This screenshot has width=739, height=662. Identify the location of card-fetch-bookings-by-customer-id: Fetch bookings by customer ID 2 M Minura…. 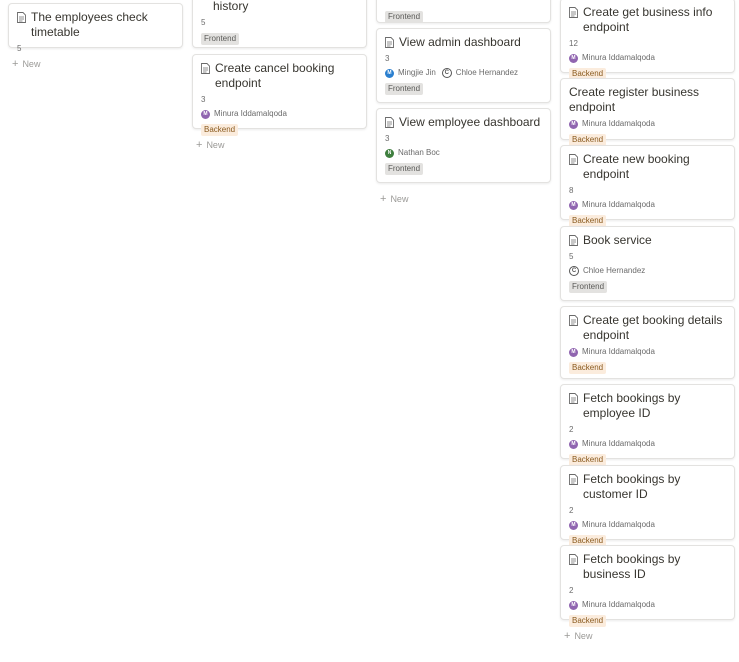
(647, 506).